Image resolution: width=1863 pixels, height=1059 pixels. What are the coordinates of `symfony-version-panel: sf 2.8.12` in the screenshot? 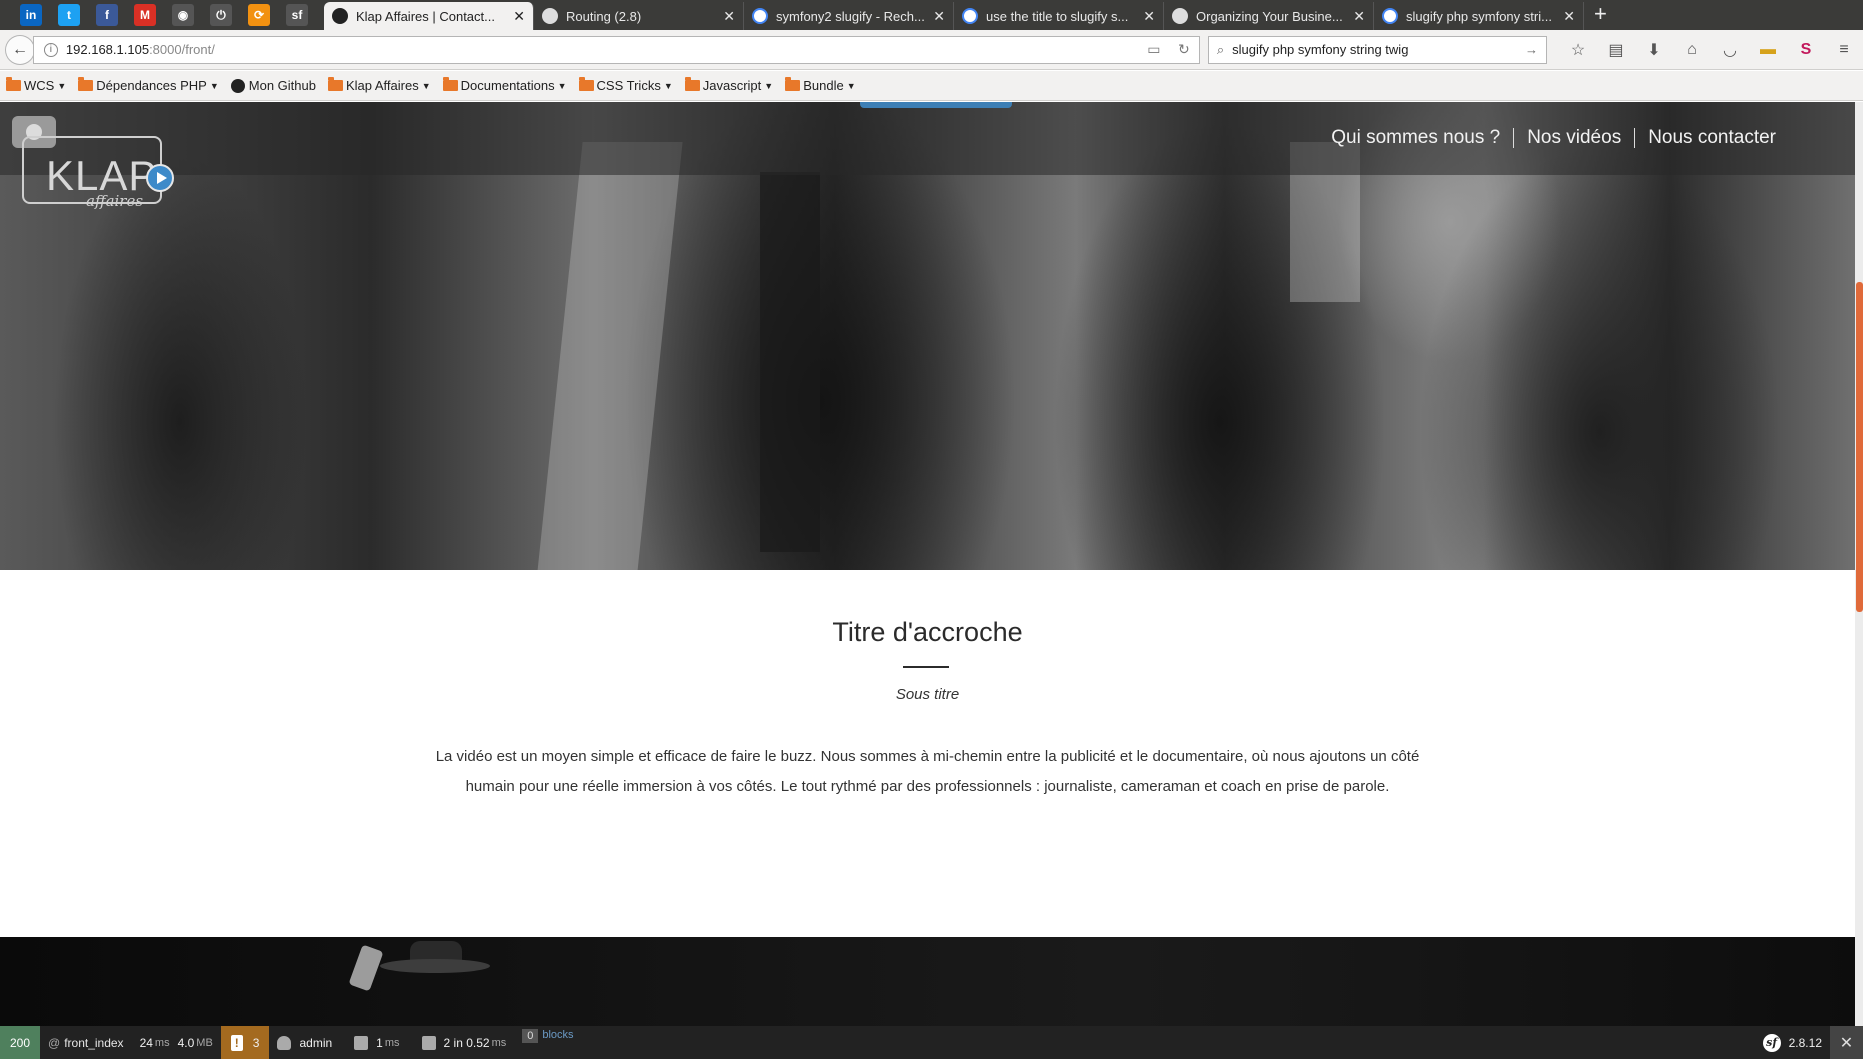 It's located at (1792, 1042).